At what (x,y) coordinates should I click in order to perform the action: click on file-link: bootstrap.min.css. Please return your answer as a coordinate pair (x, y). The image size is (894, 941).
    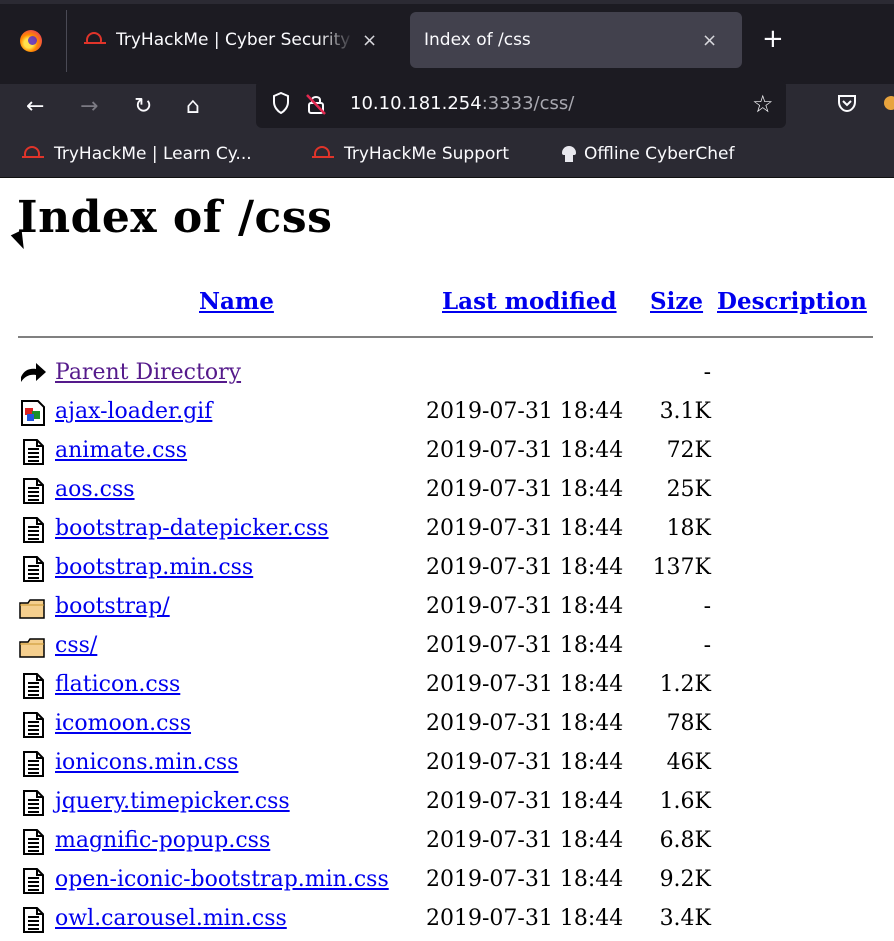
    Looking at the image, I should click on (154, 567).